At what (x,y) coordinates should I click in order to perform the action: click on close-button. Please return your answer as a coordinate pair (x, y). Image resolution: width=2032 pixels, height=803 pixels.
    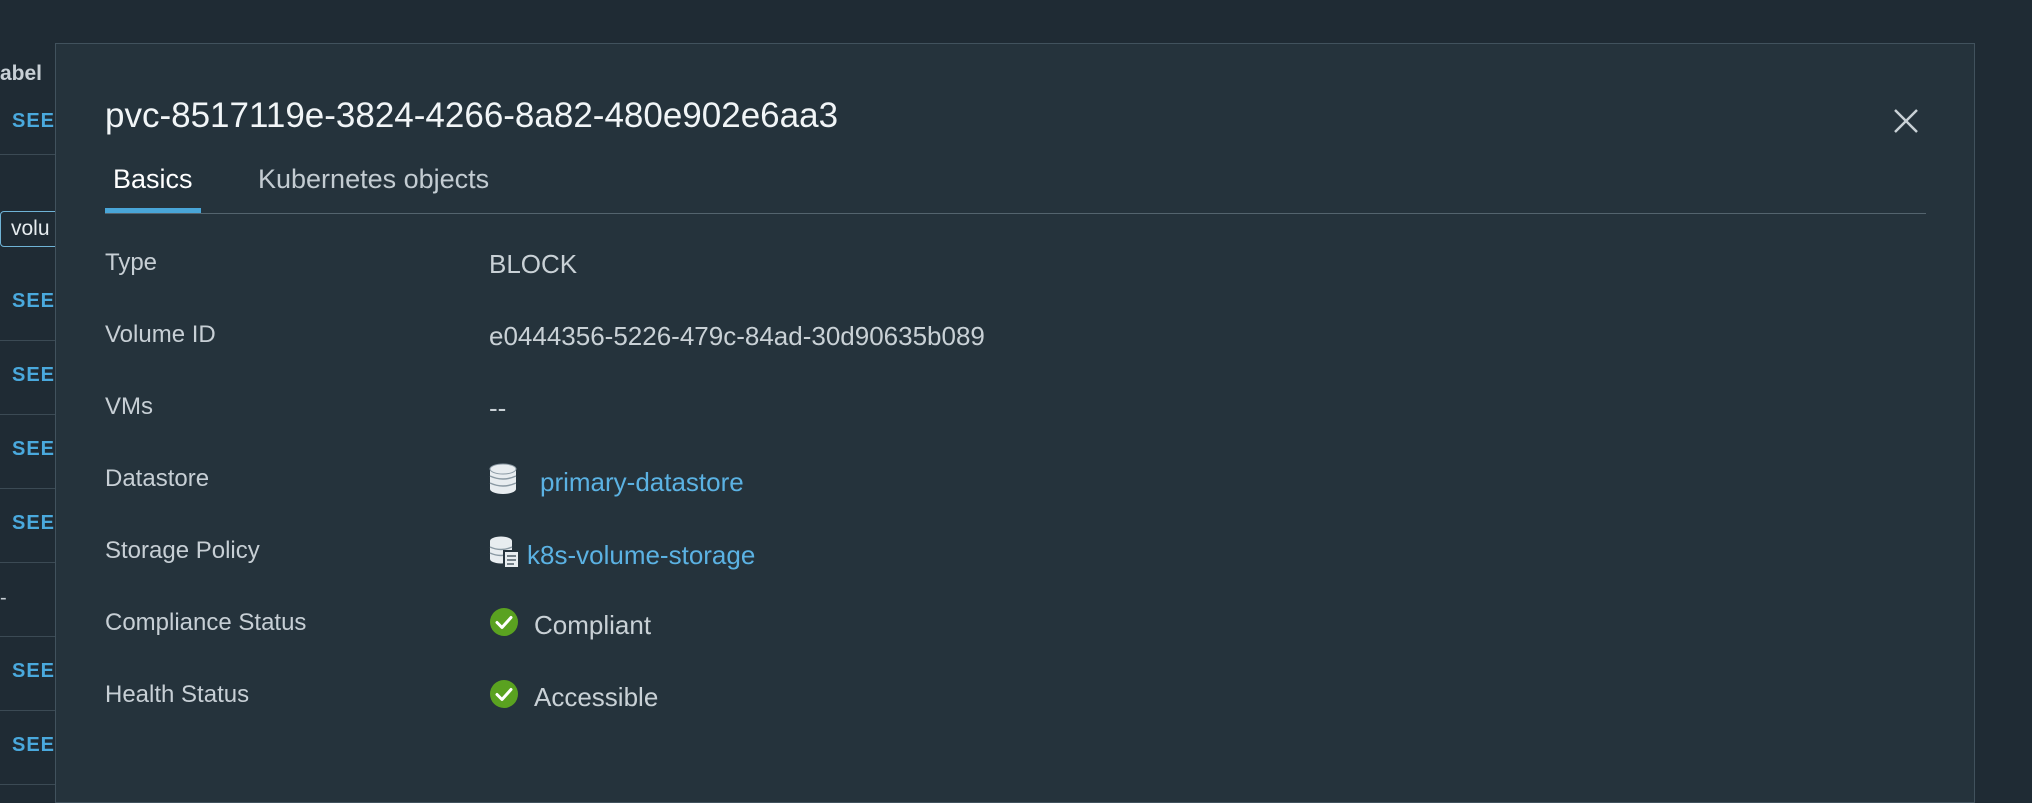
    Looking at the image, I should click on (1906, 121).